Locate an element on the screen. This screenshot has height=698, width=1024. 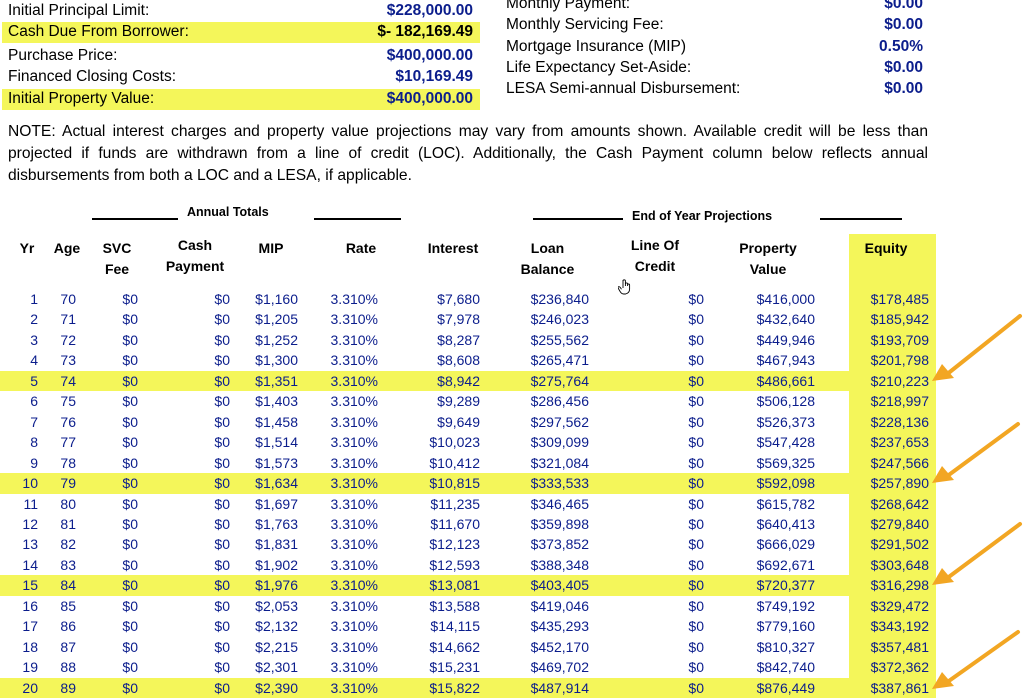
cell-interest: $12,593 is located at coordinates (454, 564).